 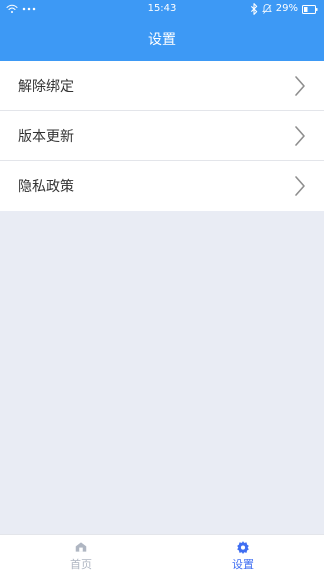 What do you see at coordinates (162, 86) in the screenshot?
I see `settings-item-unbind: 解除绑定` at bounding box center [162, 86].